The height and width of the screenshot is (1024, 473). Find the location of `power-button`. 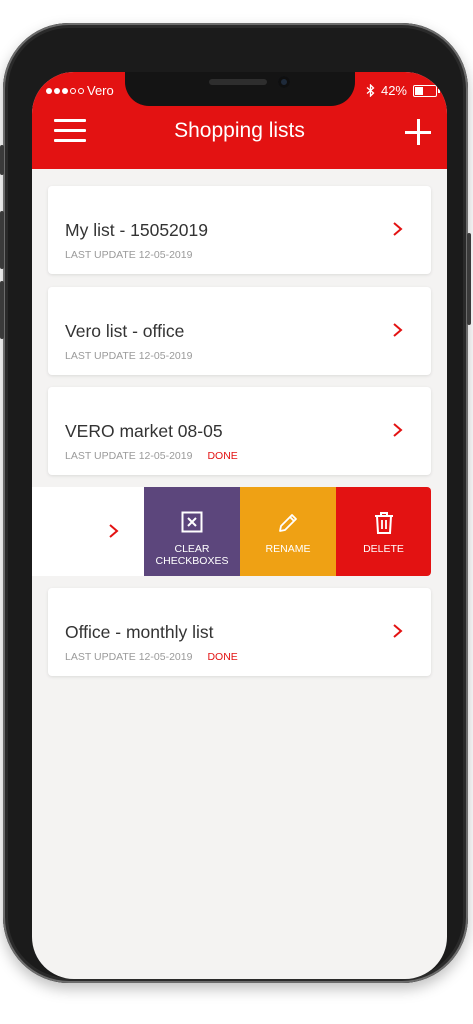

power-button is located at coordinates (469, 279).